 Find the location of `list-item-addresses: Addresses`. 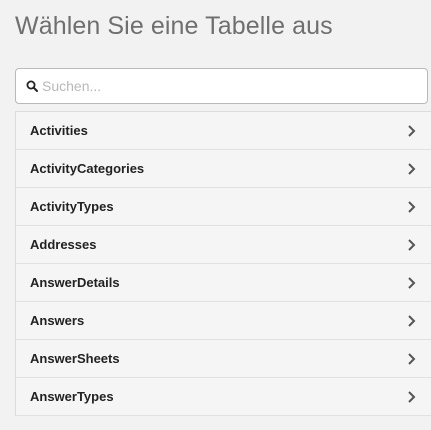

list-item-addresses: Addresses is located at coordinates (223, 245).